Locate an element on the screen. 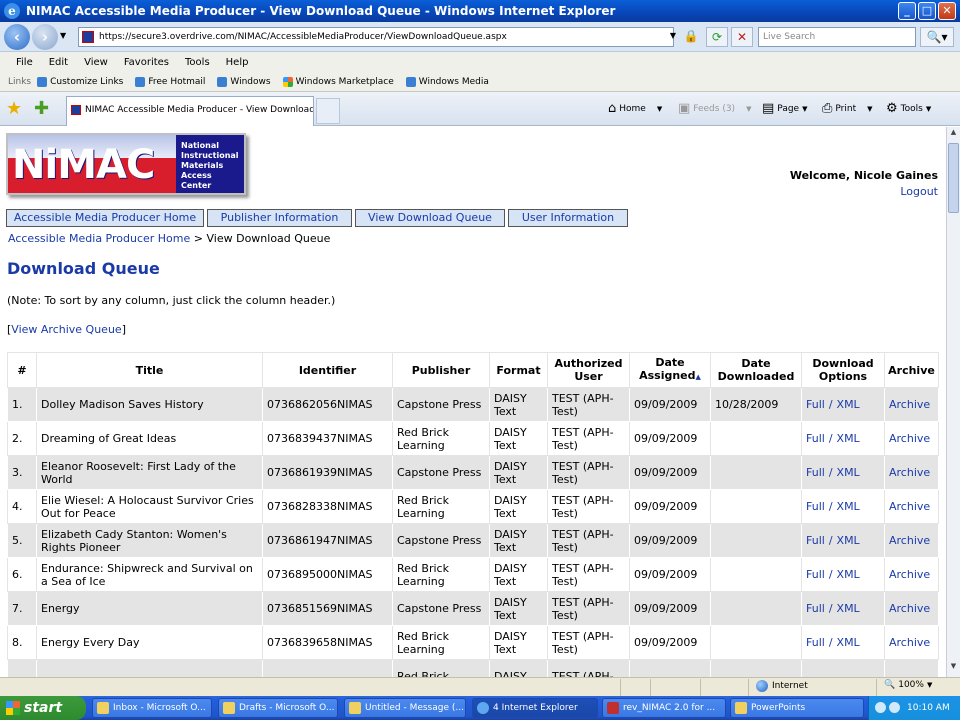 The width and height of the screenshot is (960, 720). task-powerpoints: PowerPoints is located at coordinates (797, 708).